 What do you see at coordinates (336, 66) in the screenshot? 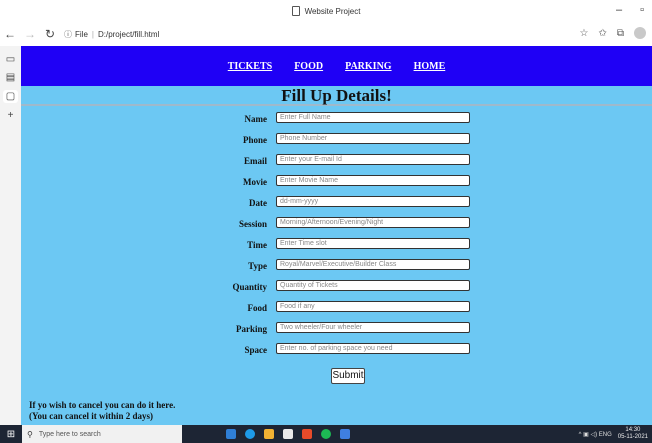
I see `top-navbar: TICKETS FOOD PARKING HOME` at bounding box center [336, 66].